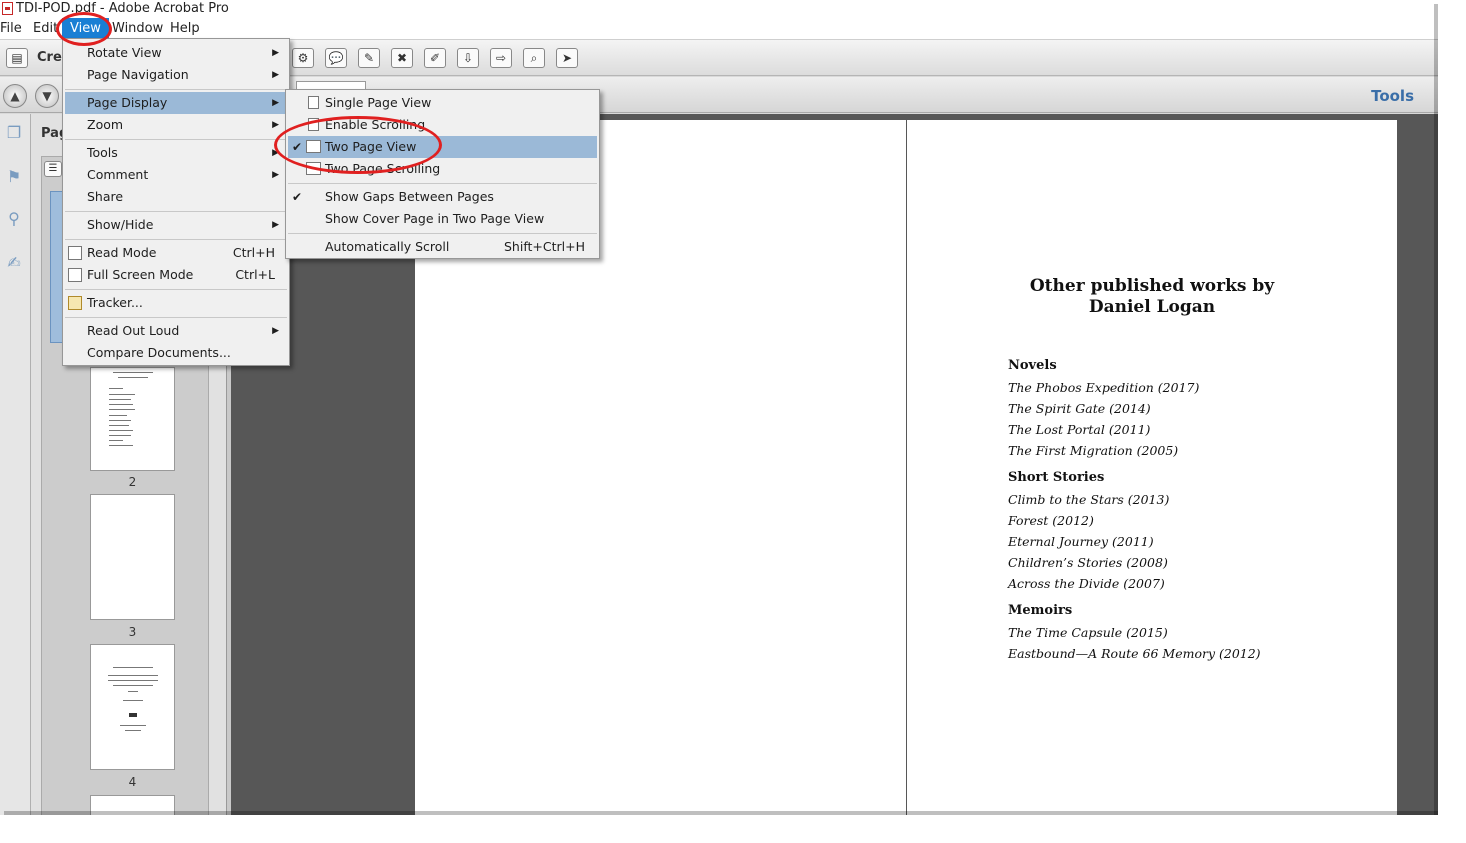  I want to click on menu-item-share: Share, so click(176, 197).